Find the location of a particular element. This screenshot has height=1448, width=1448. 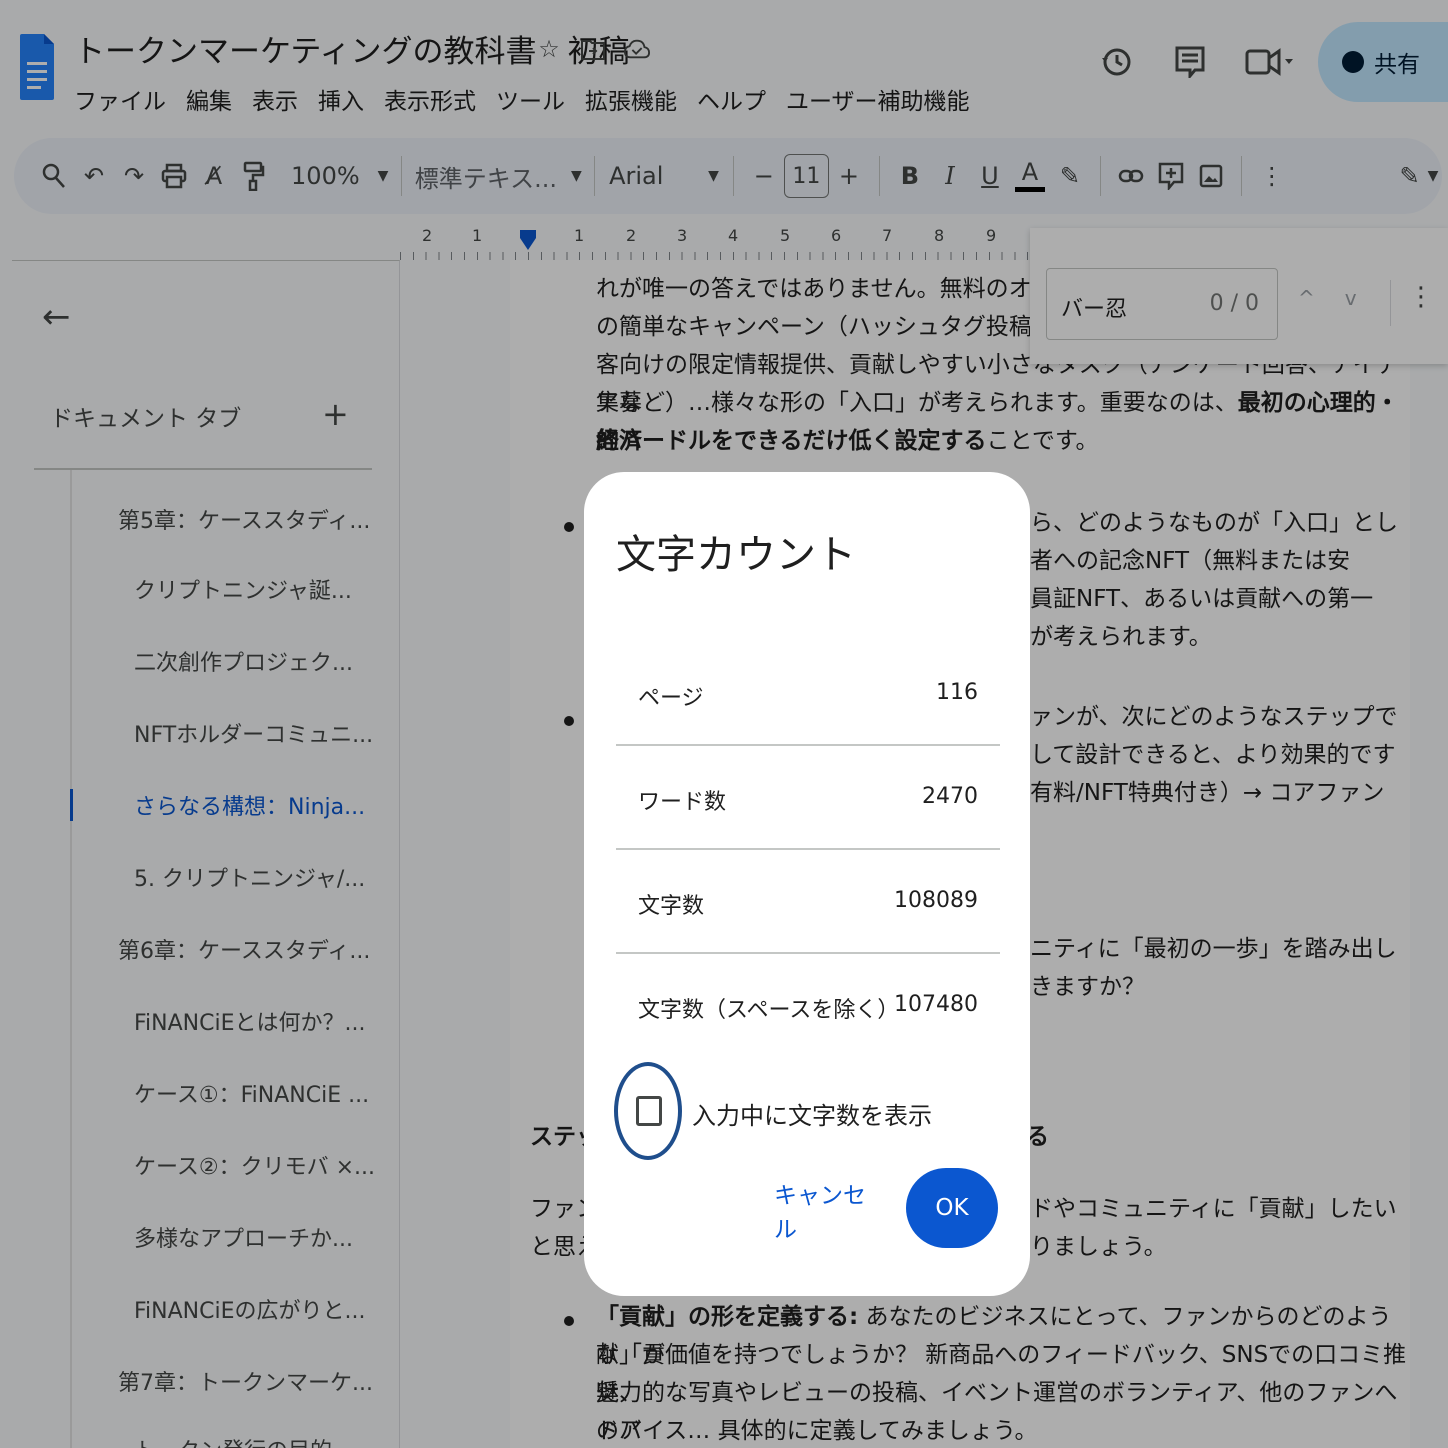

stat-row-pages: ページ 116 is located at coordinates (808, 694).